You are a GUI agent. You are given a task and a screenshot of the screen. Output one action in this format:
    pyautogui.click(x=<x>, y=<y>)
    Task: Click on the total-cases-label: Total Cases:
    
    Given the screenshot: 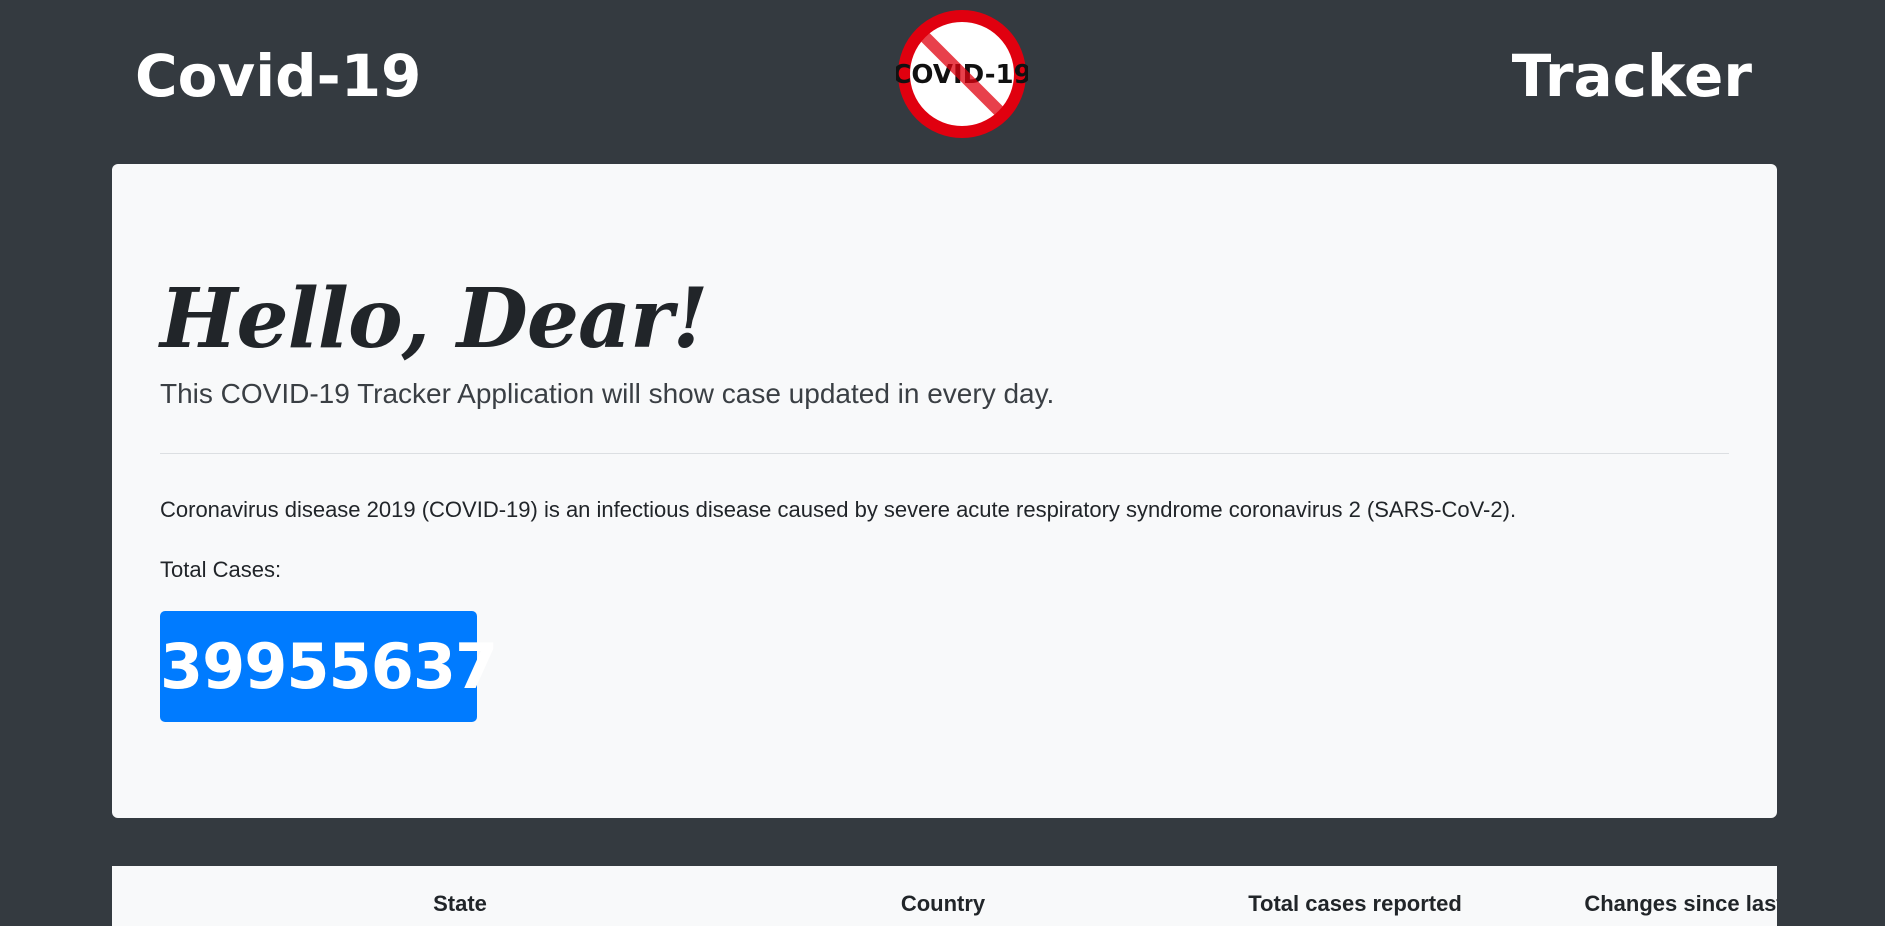 What is the action you would take?
    pyautogui.click(x=221, y=569)
    